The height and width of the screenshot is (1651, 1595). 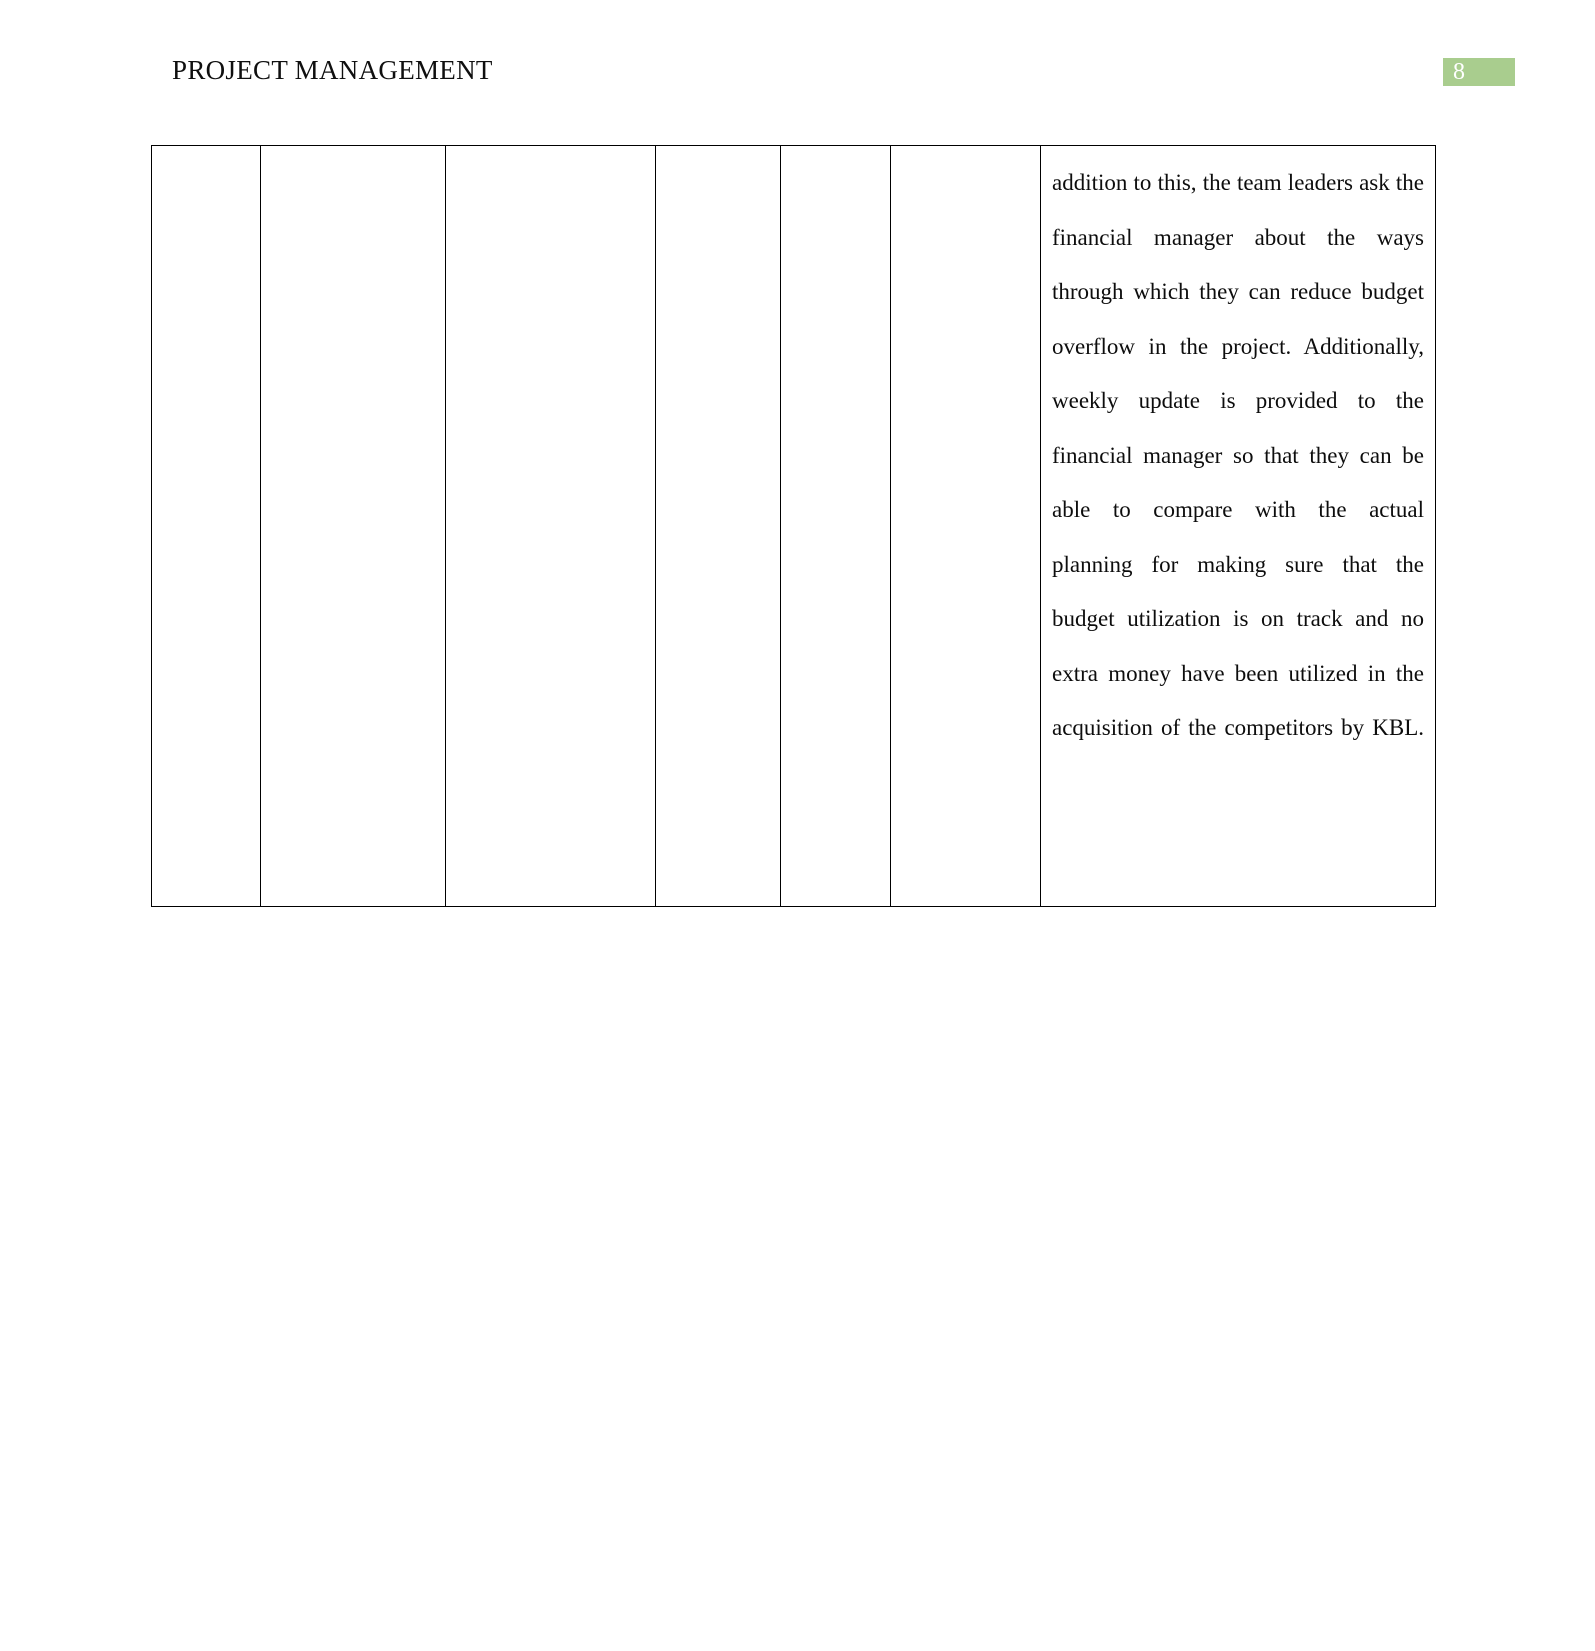 What do you see at coordinates (797, 55) in the screenshot?
I see `page-header: PROJECT MANAGEMENT 8` at bounding box center [797, 55].